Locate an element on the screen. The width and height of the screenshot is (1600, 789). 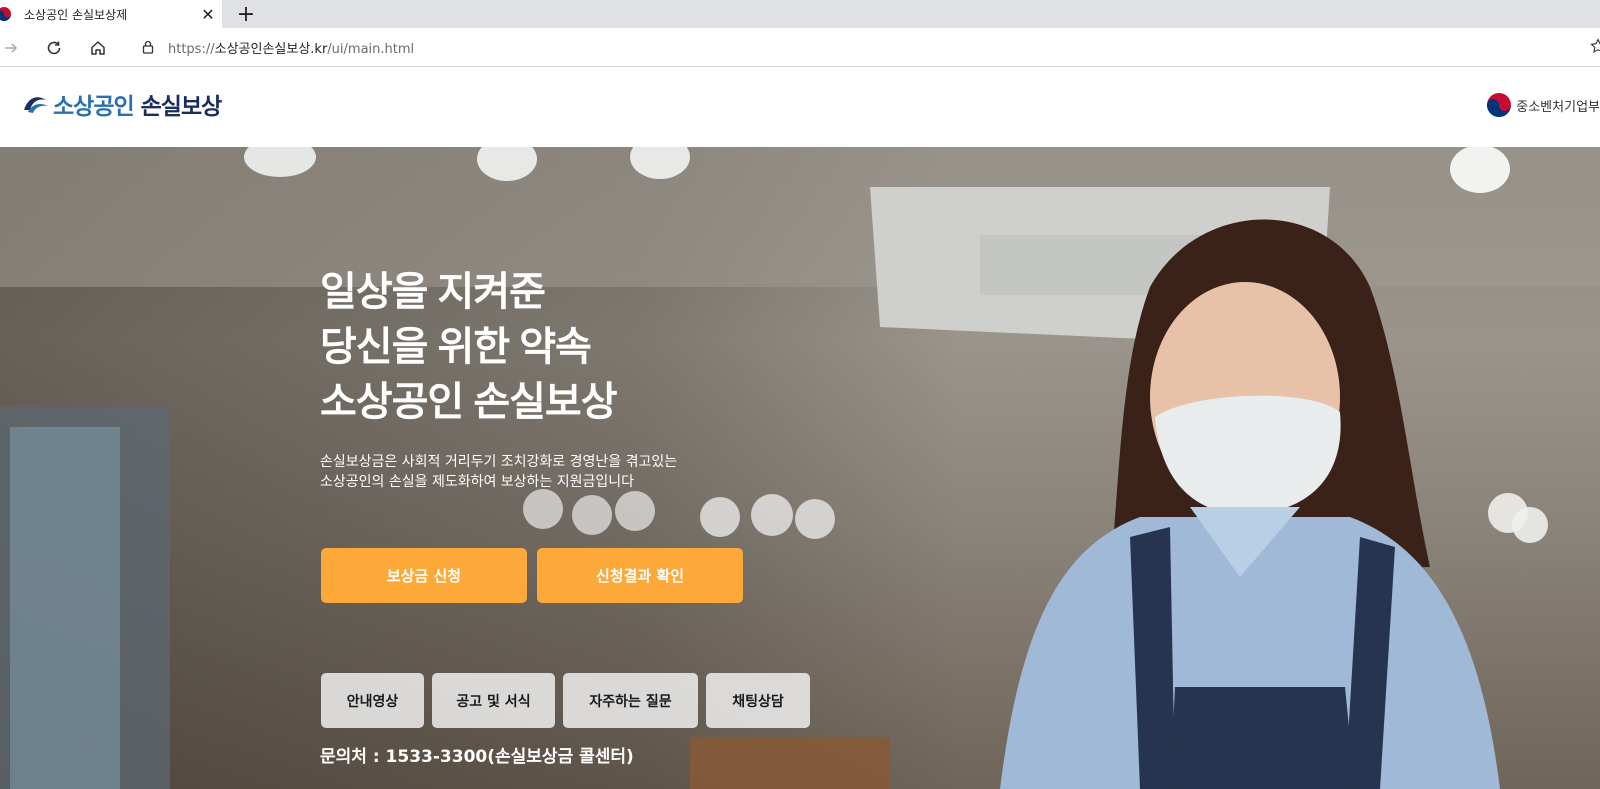
hero-title-line: 소상공인 손실보상 is located at coordinates (469, 402).